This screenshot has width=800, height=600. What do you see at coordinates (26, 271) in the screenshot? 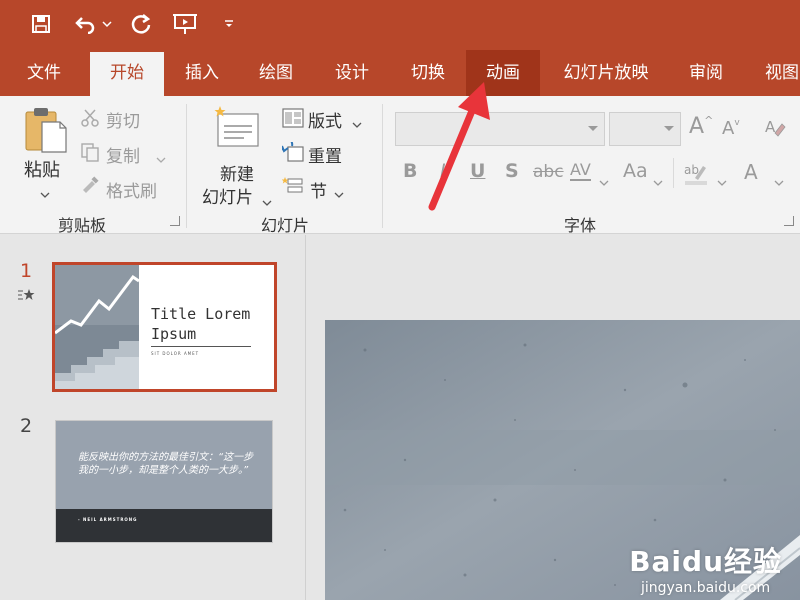
I see `slide-number-1: 1` at bounding box center [26, 271].